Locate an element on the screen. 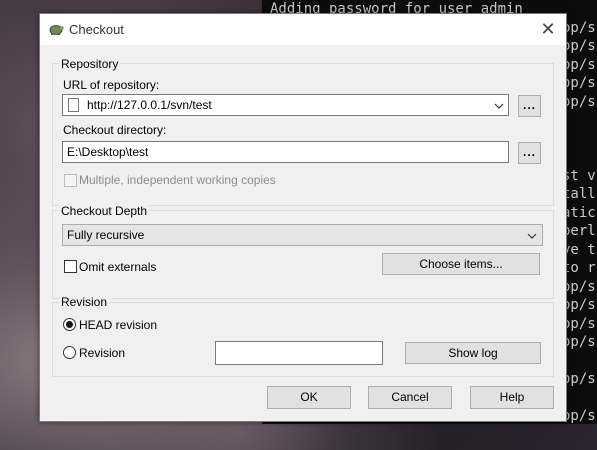 The image size is (597, 450). head-revision-label: HEAD revision is located at coordinates (118, 325).